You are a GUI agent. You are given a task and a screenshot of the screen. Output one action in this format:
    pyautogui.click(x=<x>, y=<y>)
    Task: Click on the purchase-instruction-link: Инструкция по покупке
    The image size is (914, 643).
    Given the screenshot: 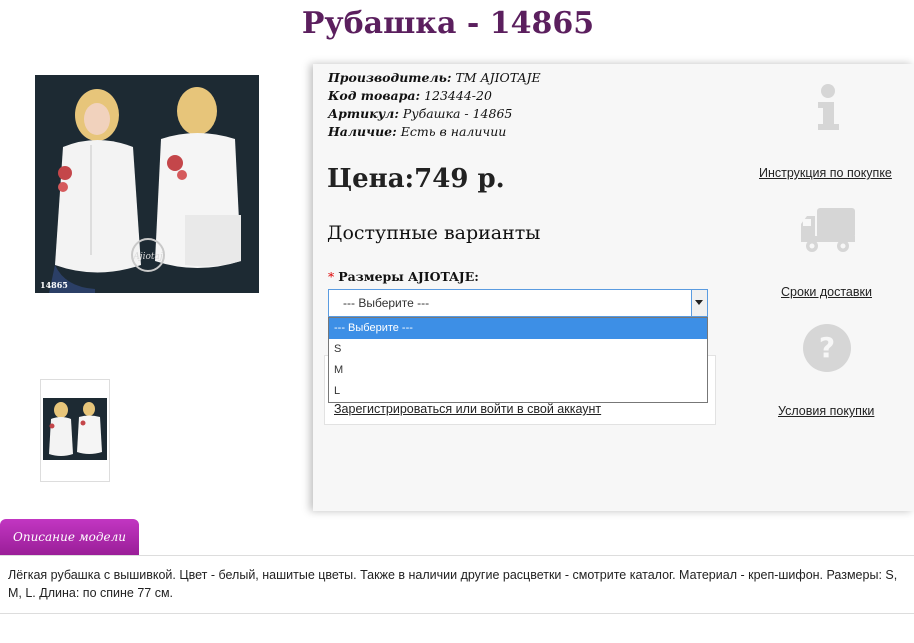 What is the action you would take?
    pyautogui.click(x=825, y=173)
    